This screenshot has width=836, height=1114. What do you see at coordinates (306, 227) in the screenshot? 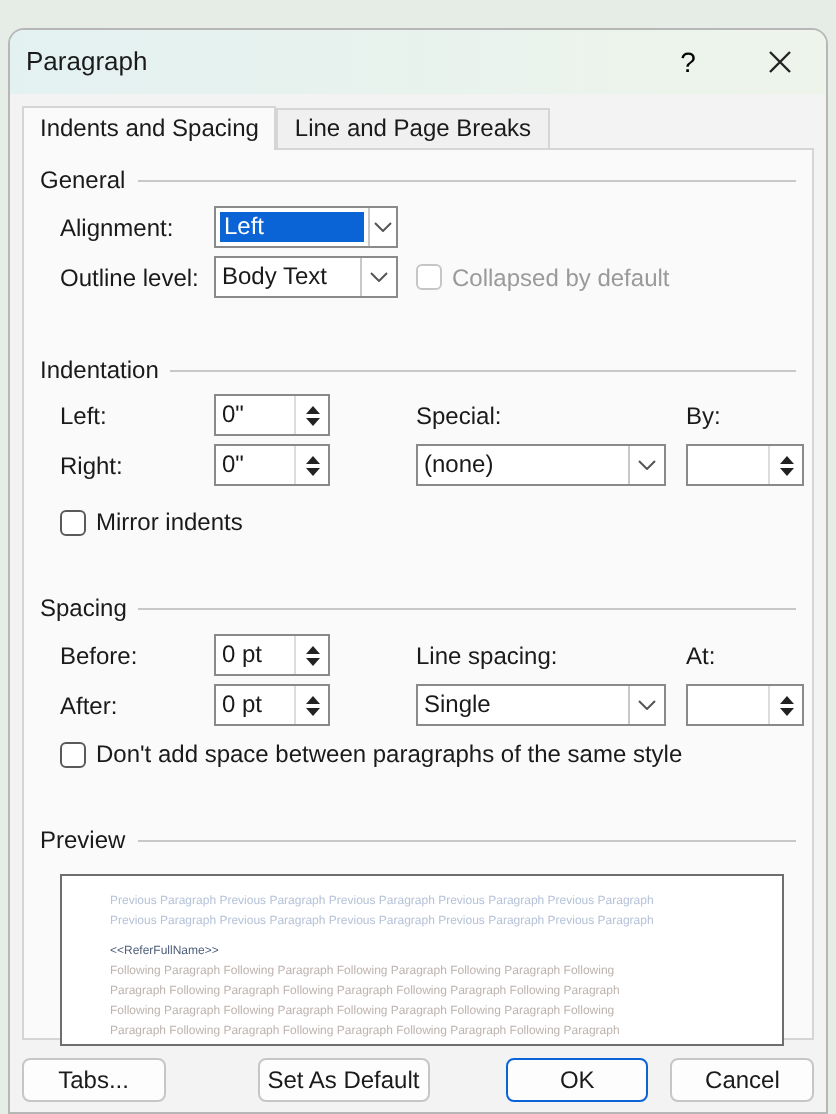
I see `dropdown: Left` at bounding box center [306, 227].